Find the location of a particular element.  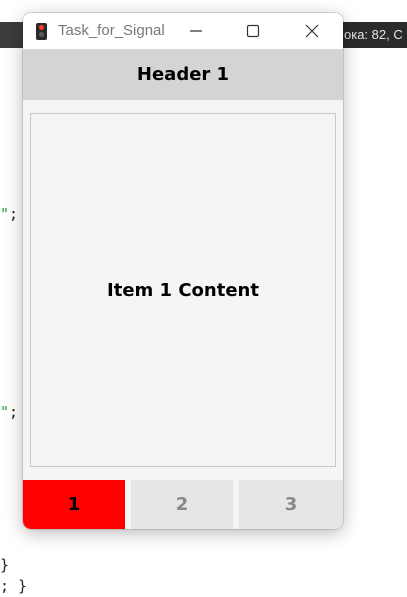

maximize-icon is located at coordinates (253, 31).